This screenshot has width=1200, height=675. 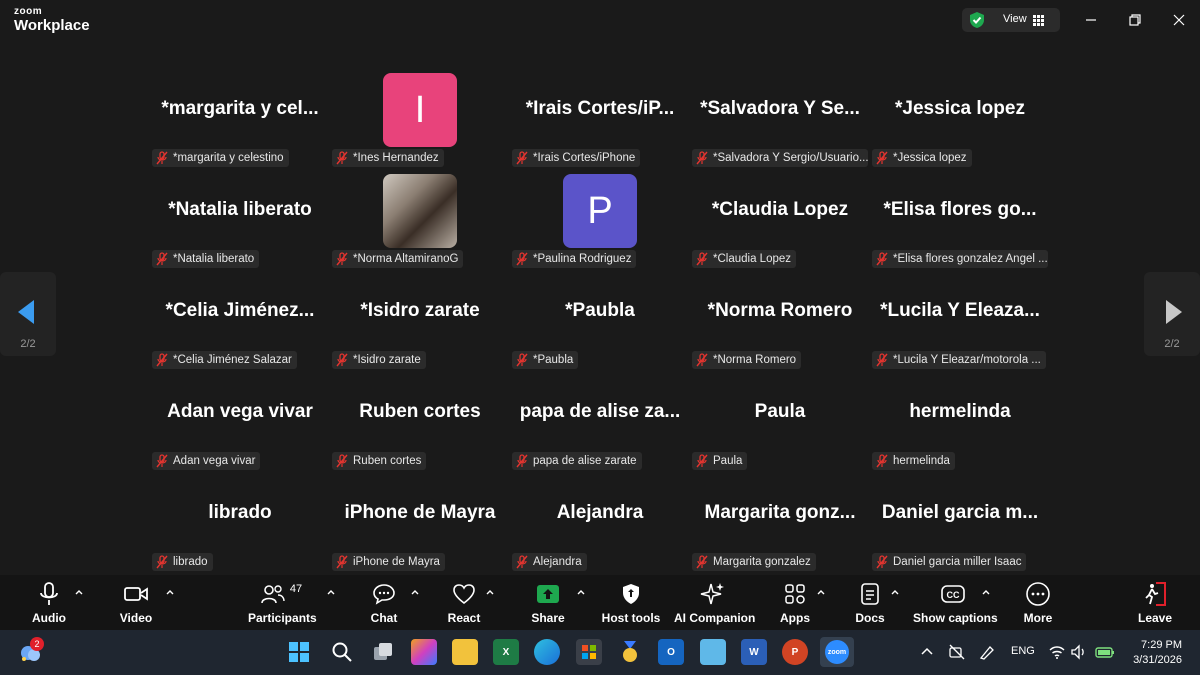 I want to click on clock-time: 7:29 PM, so click(x=1161, y=645).